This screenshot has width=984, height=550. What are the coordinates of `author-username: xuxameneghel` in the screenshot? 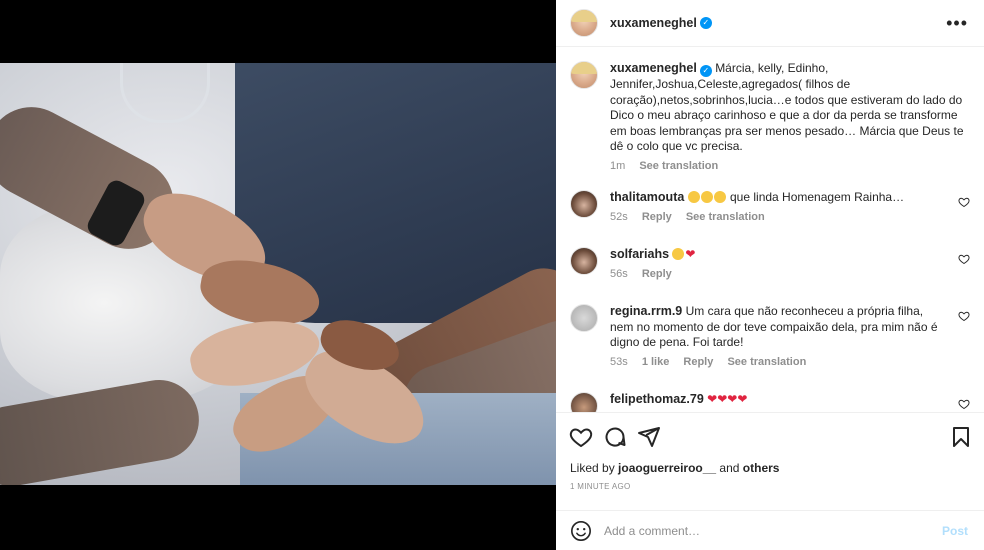 It's located at (653, 23).